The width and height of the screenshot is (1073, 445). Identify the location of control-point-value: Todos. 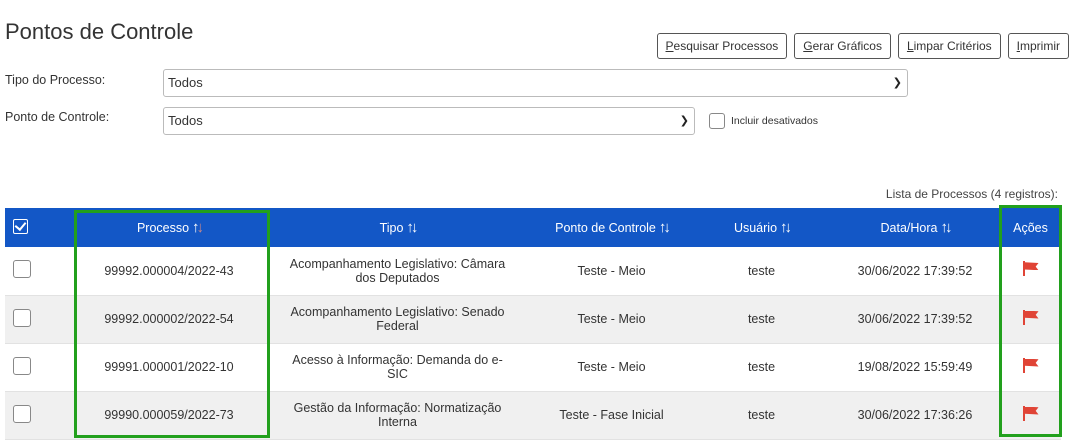
(185, 120).